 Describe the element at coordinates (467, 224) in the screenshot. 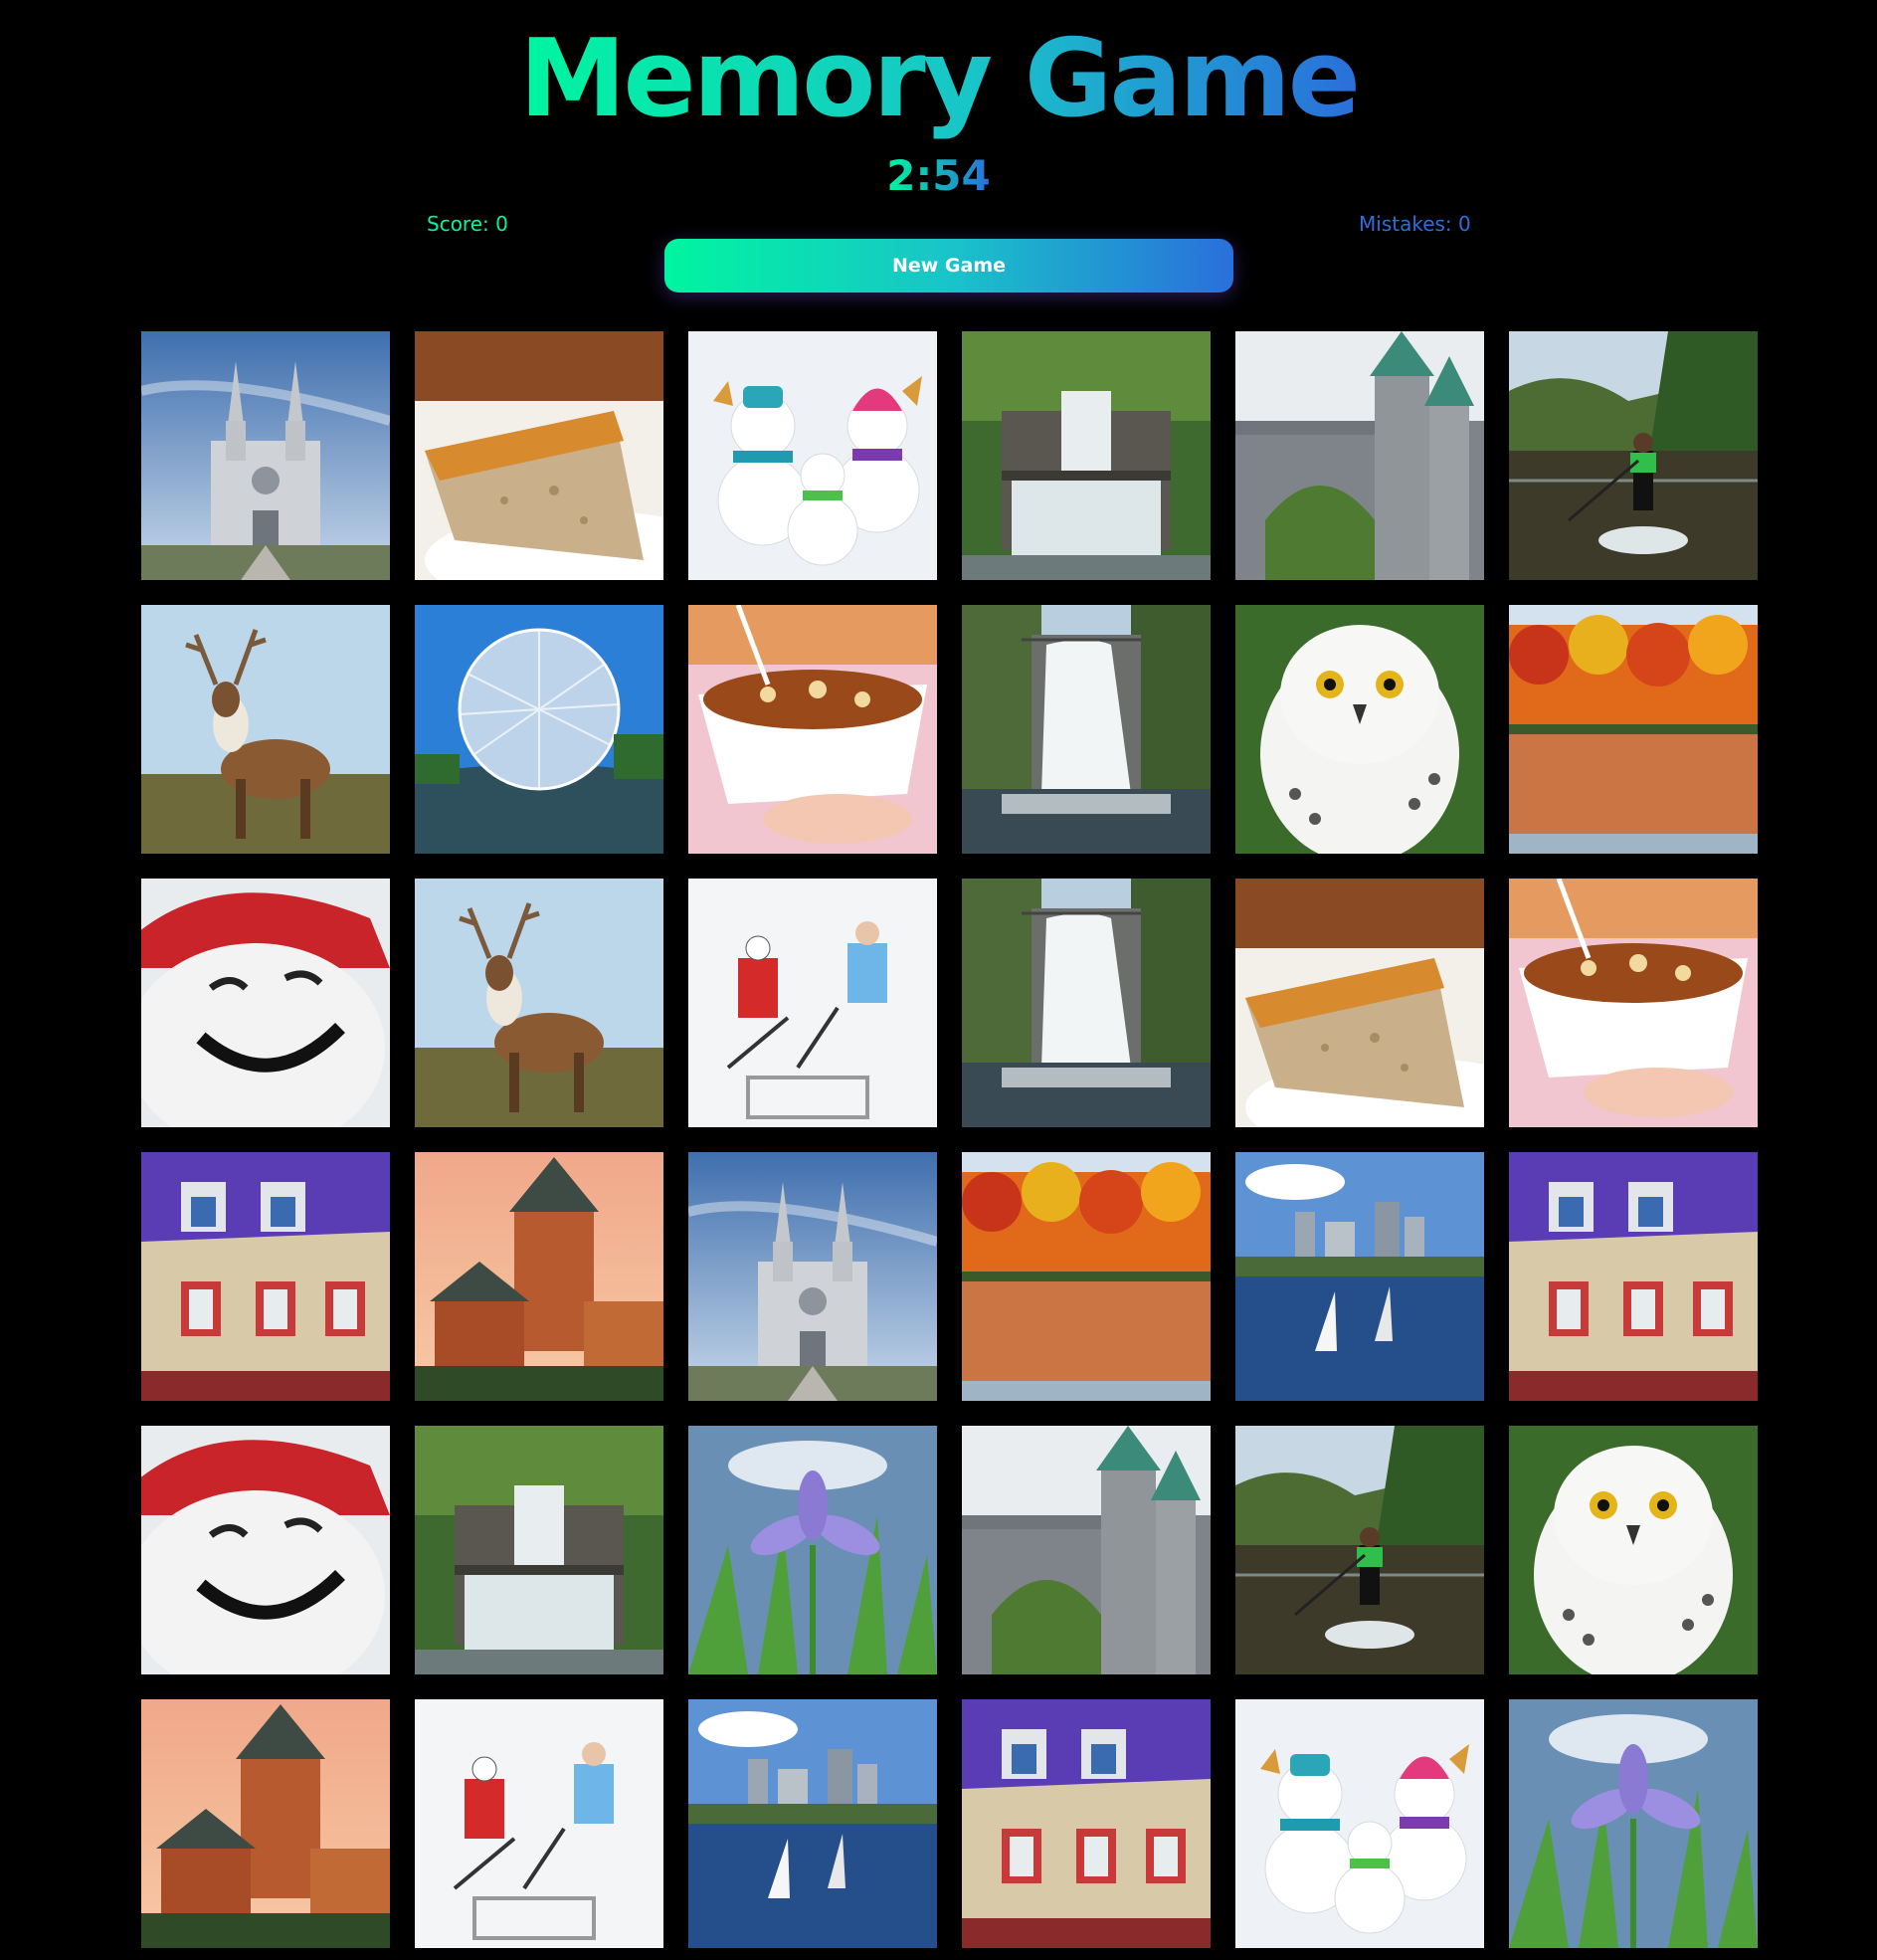

I see `score-display: Score: 0` at that location.